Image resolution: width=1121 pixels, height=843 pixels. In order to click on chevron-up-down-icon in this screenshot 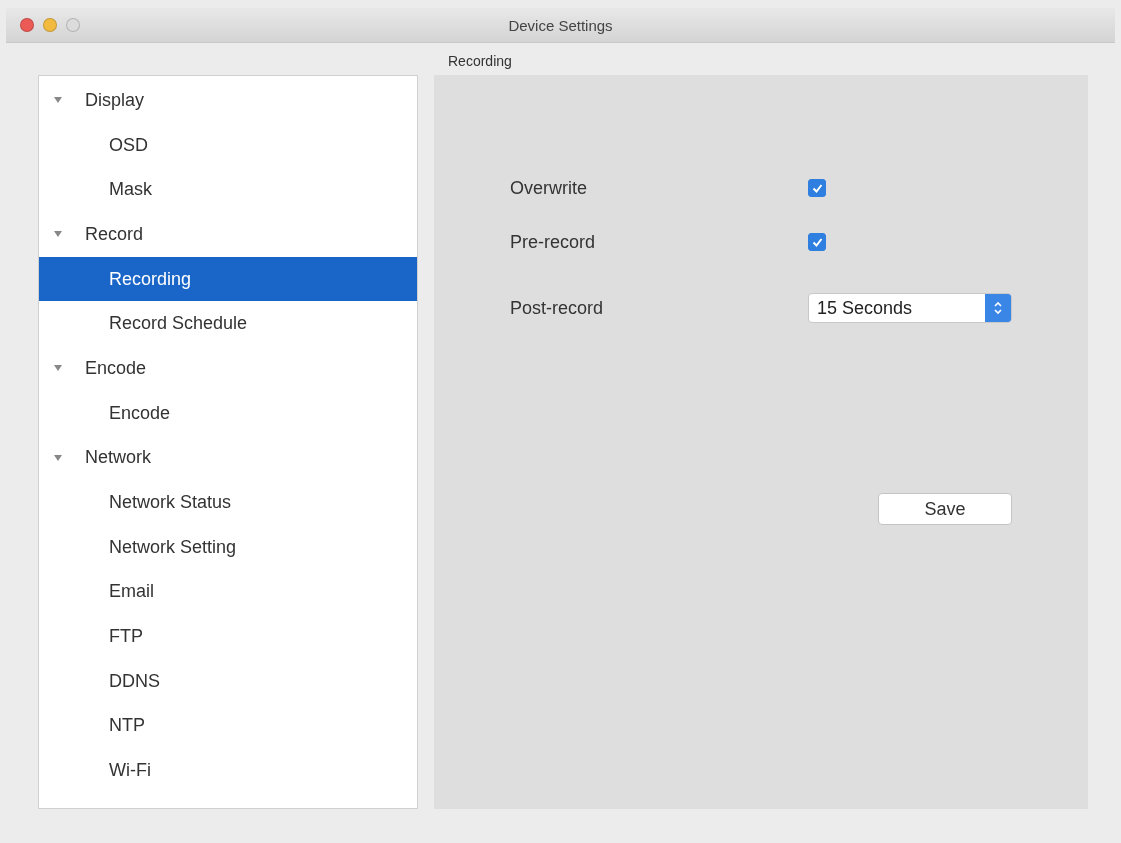, I will do `click(998, 308)`.